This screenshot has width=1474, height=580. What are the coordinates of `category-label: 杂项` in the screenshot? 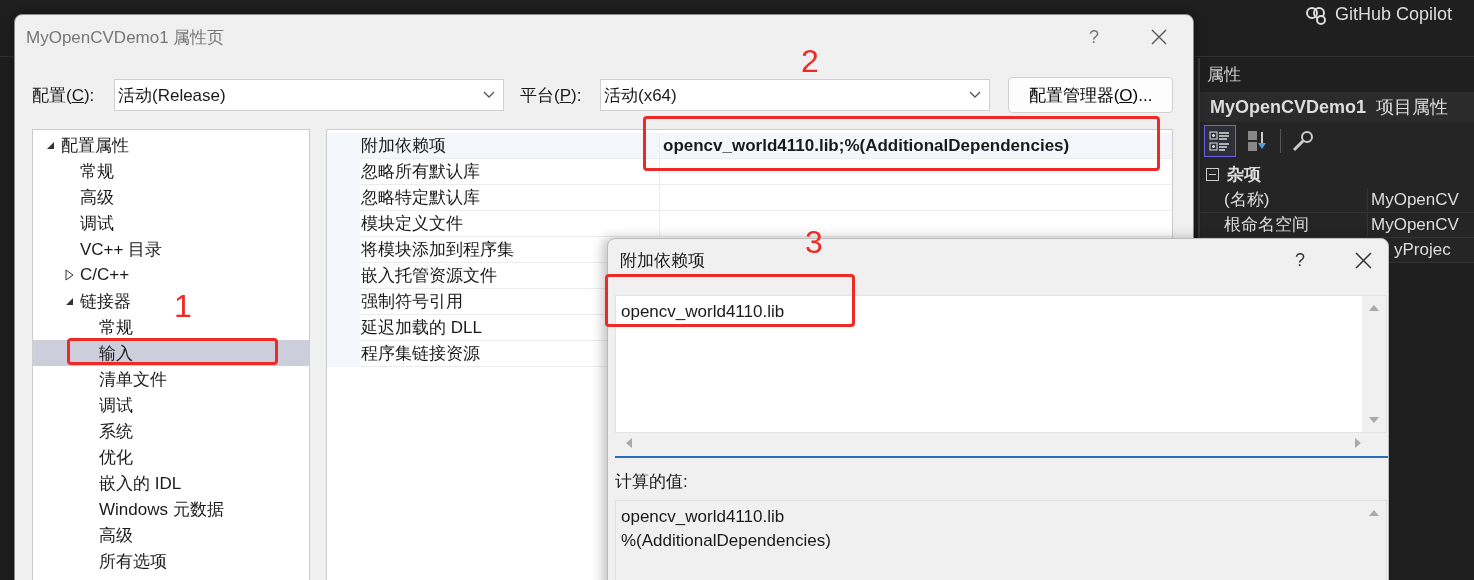 It's located at (1244, 174).